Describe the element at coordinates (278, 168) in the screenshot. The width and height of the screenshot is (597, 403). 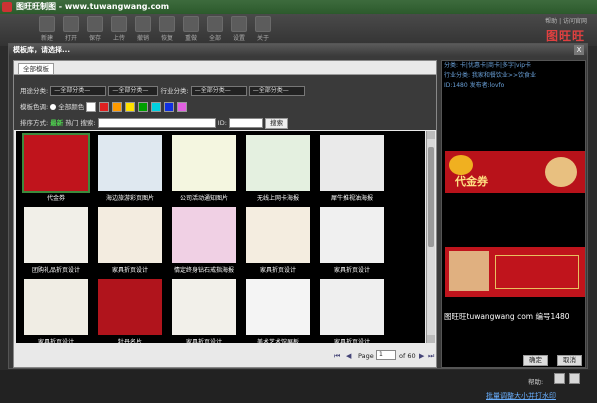
I see `template-item: 无线上网卡海报` at that location.